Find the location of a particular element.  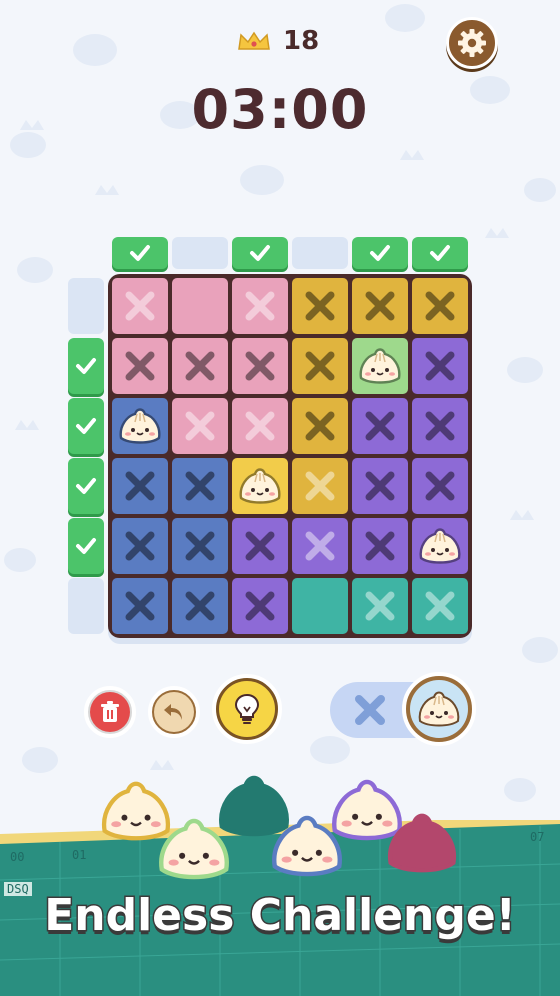

lightbulb-icon is located at coordinates (247, 708).